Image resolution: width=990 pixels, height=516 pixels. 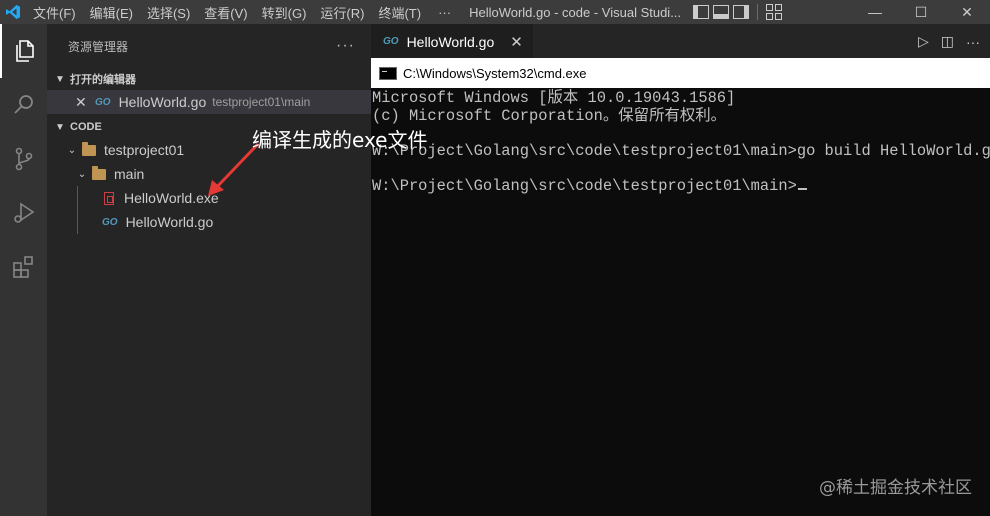 I want to click on menu-go: 转到(G), so click(x=284, y=12).